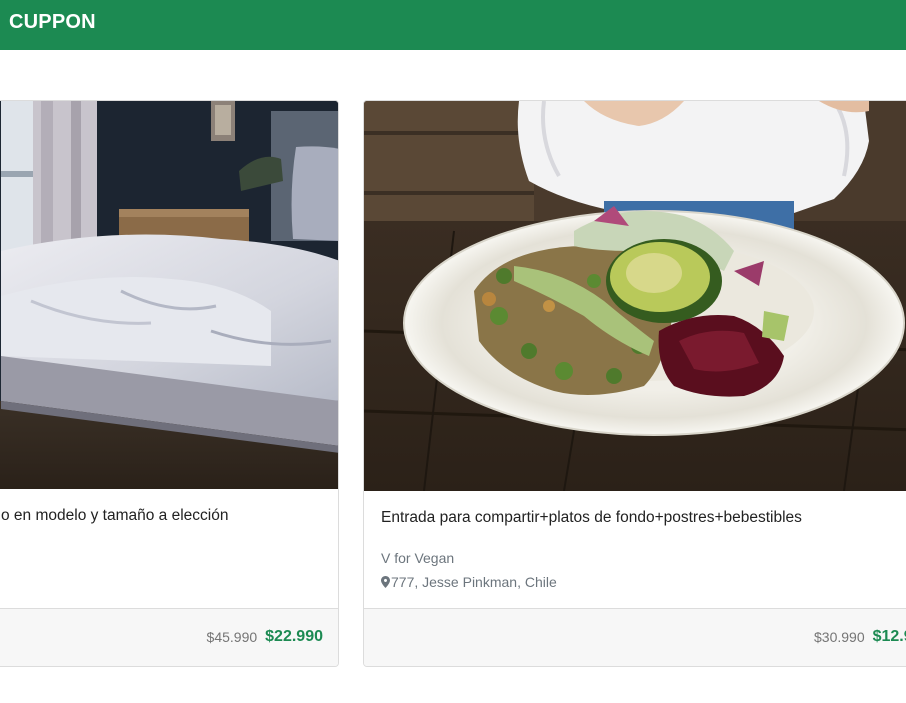 This screenshot has height=703, width=906. I want to click on new-price: $22.990, so click(294, 636).